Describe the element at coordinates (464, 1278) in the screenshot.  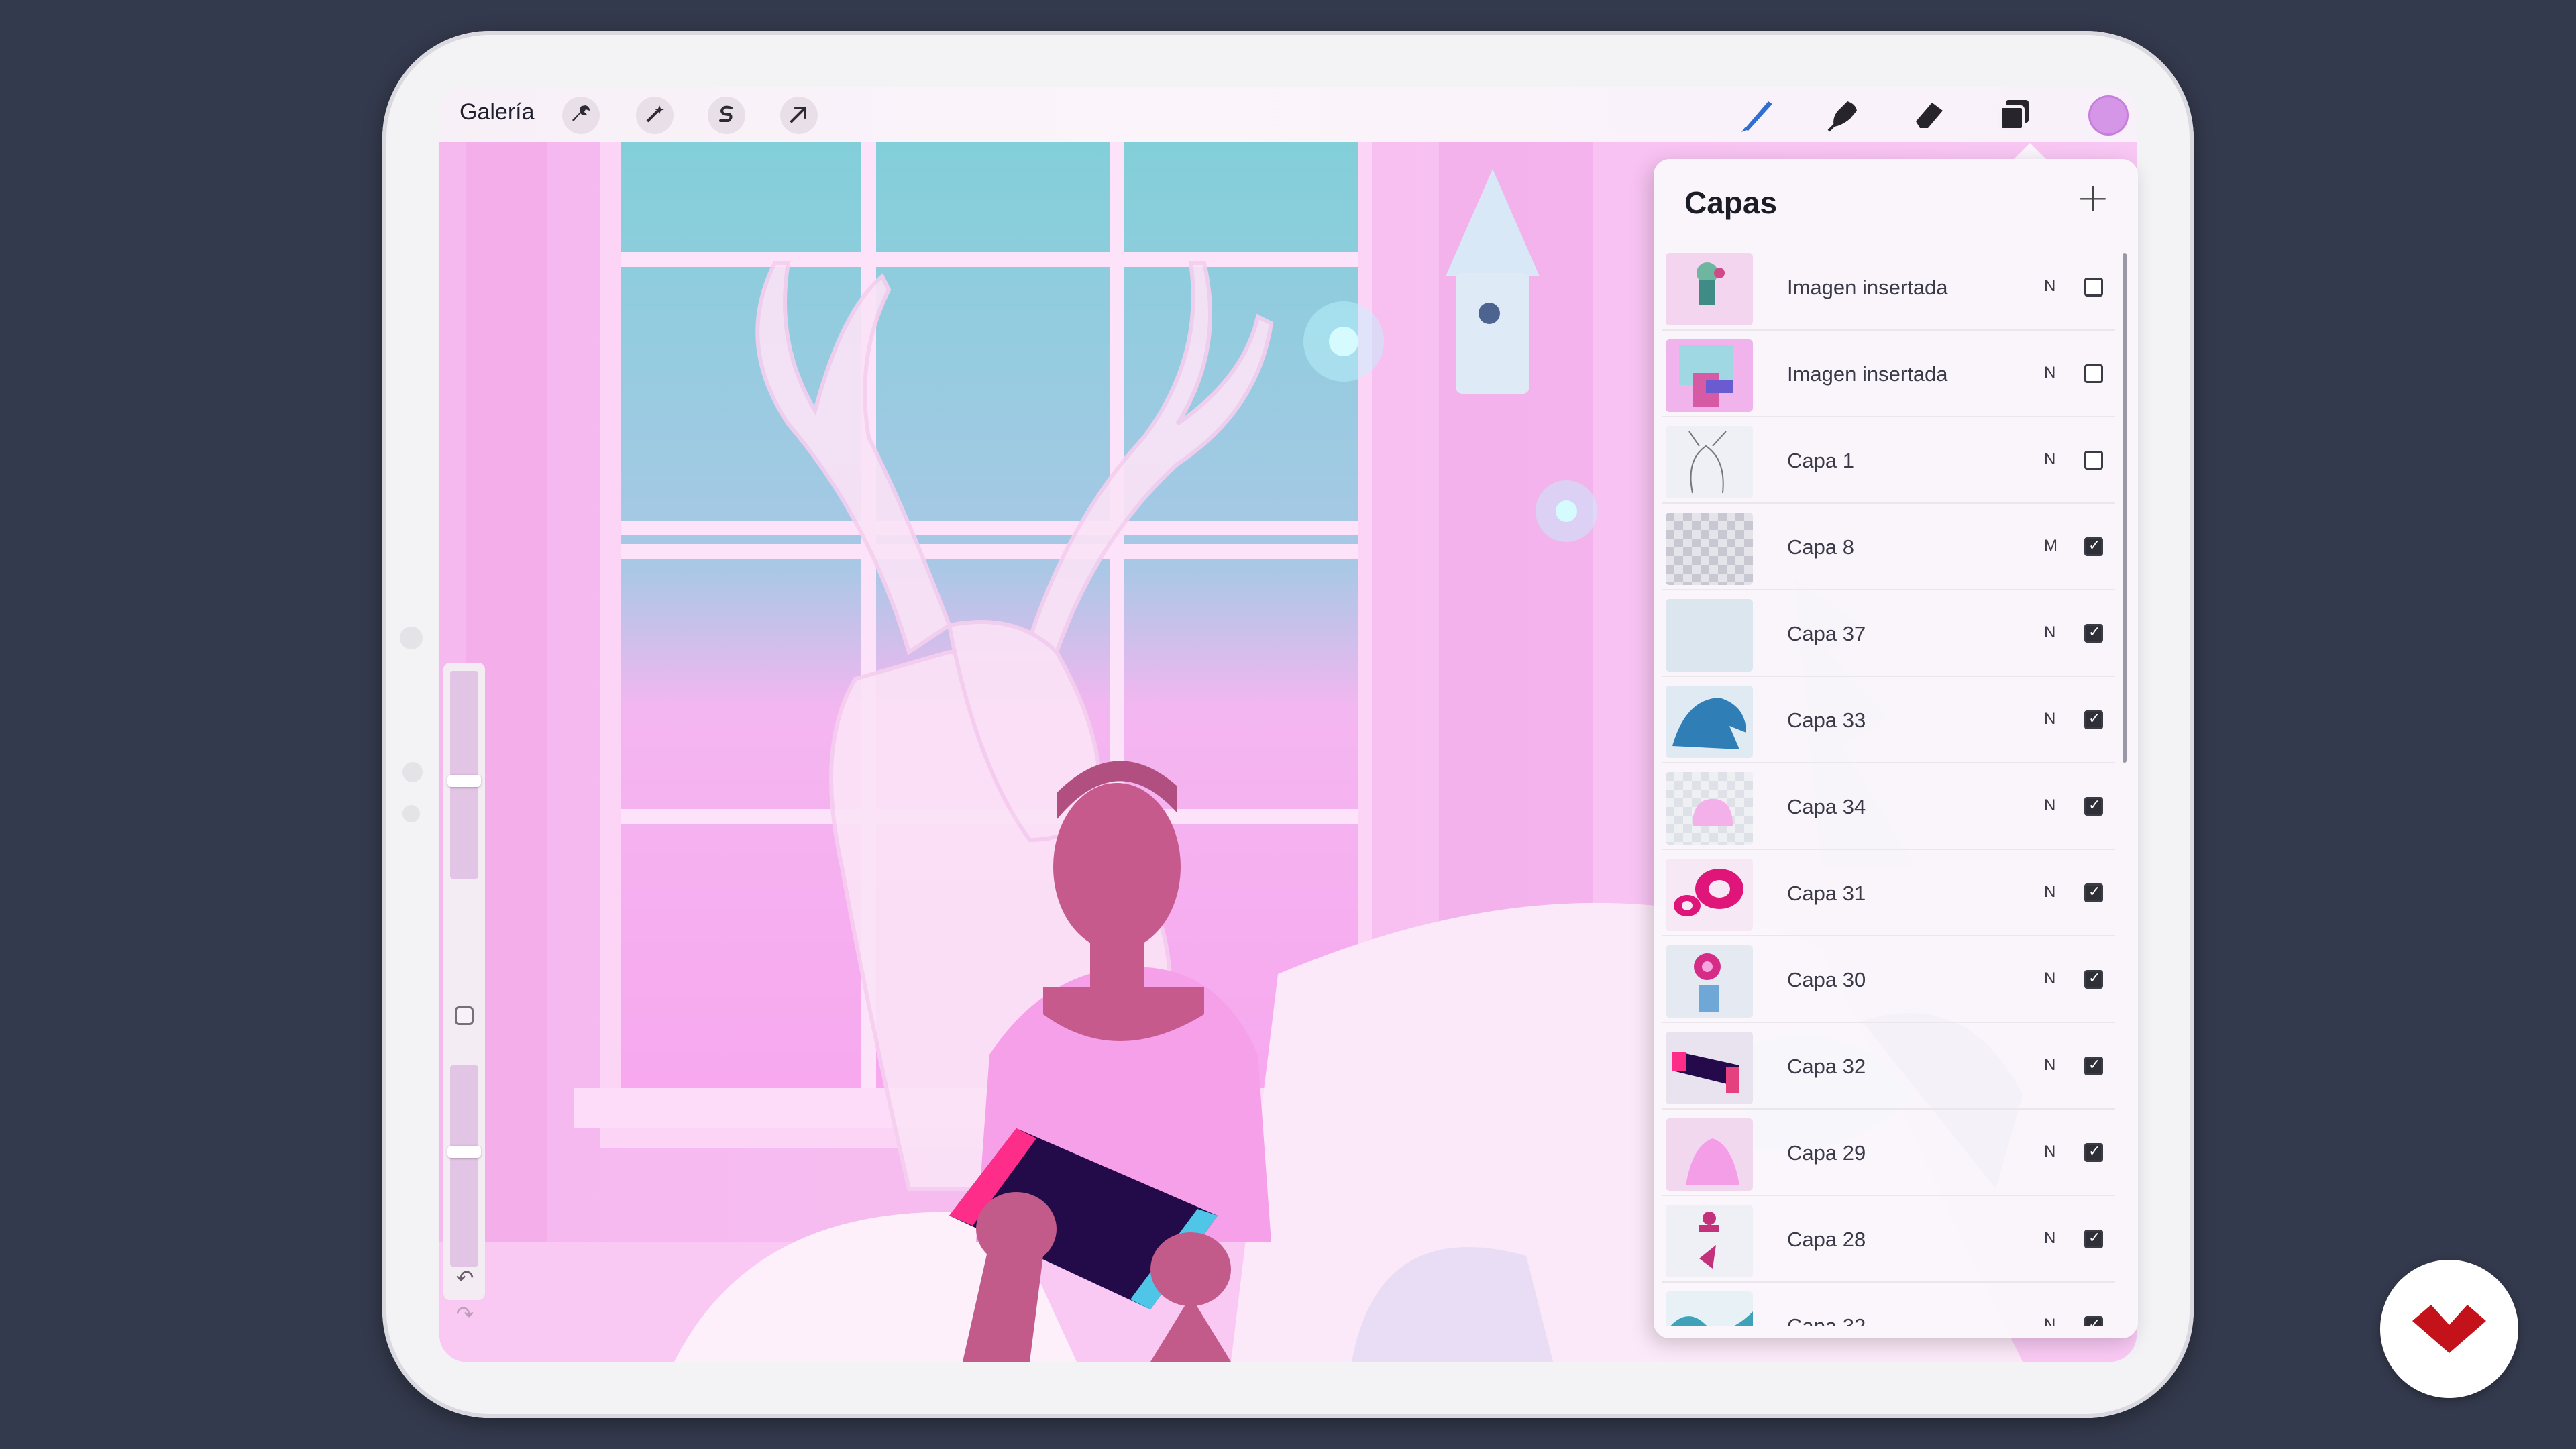
I see `undo-icon: ↶` at that location.